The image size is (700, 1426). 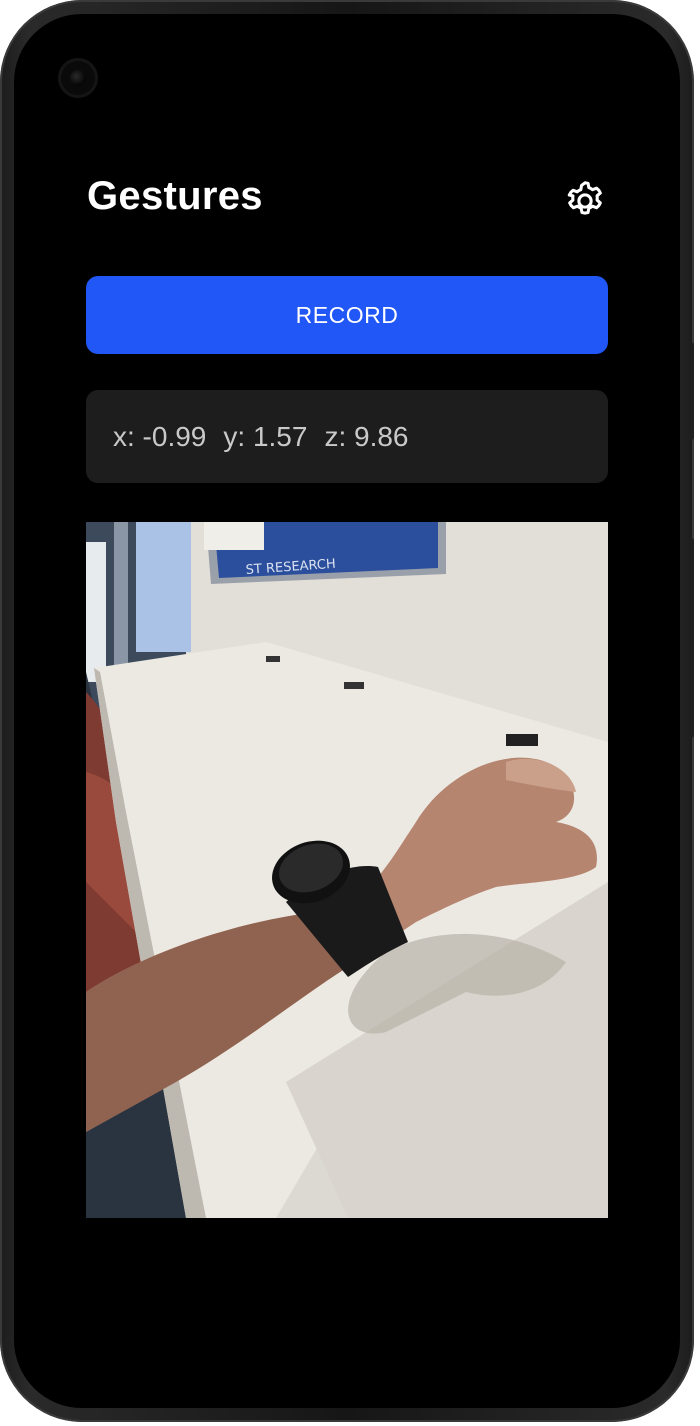 What do you see at coordinates (160, 436) in the screenshot?
I see `accel-x-value: x: -0.99` at bounding box center [160, 436].